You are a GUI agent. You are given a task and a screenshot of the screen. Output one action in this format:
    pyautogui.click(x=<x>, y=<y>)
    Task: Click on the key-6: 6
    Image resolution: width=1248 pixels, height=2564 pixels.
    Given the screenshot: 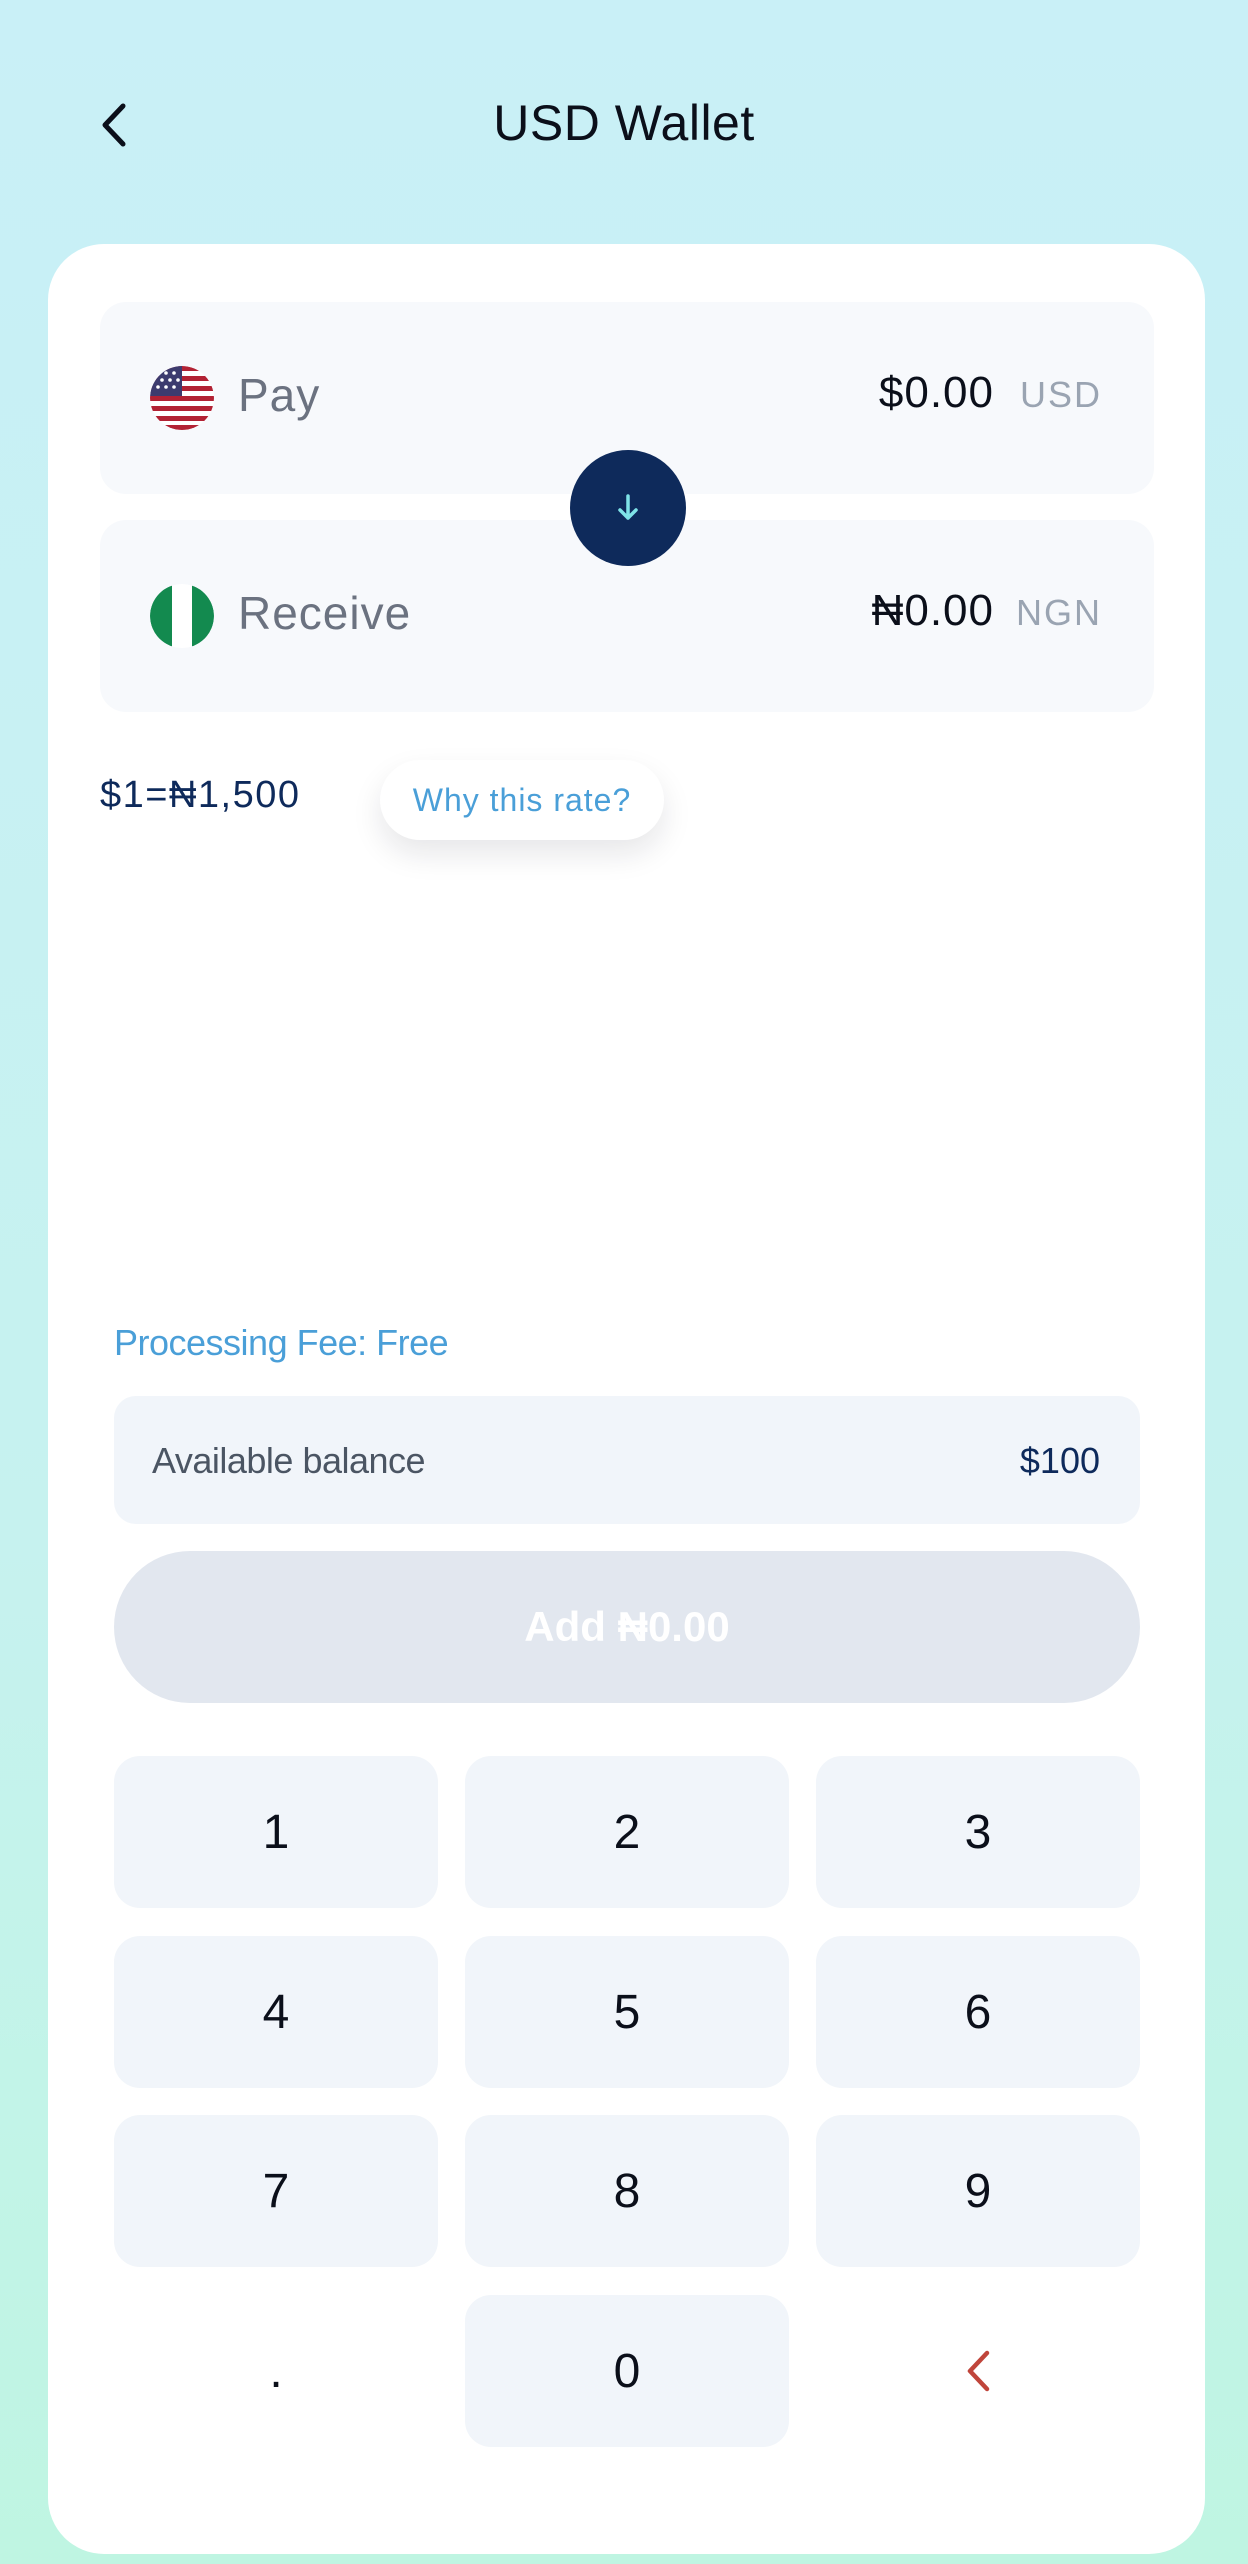 What is the action you would take?
    pyautogui.click(x=978, y=2012)
    